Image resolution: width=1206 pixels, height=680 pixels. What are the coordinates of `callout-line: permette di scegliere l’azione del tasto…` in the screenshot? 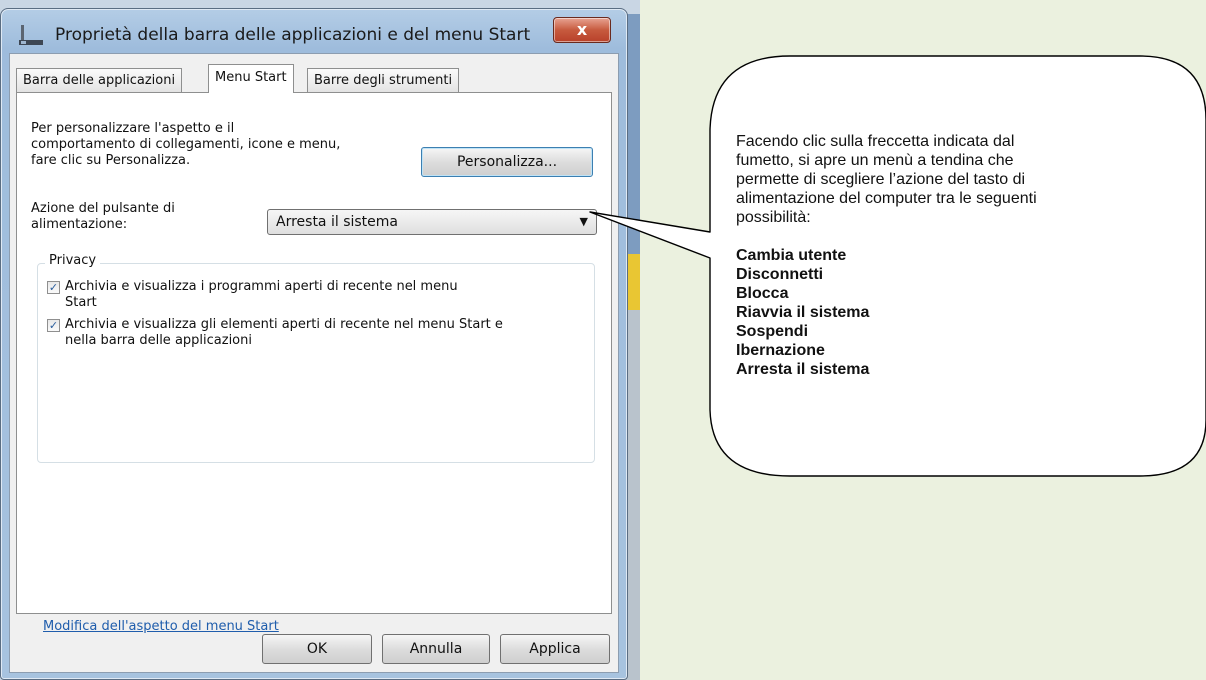 It's located at (881, 179).